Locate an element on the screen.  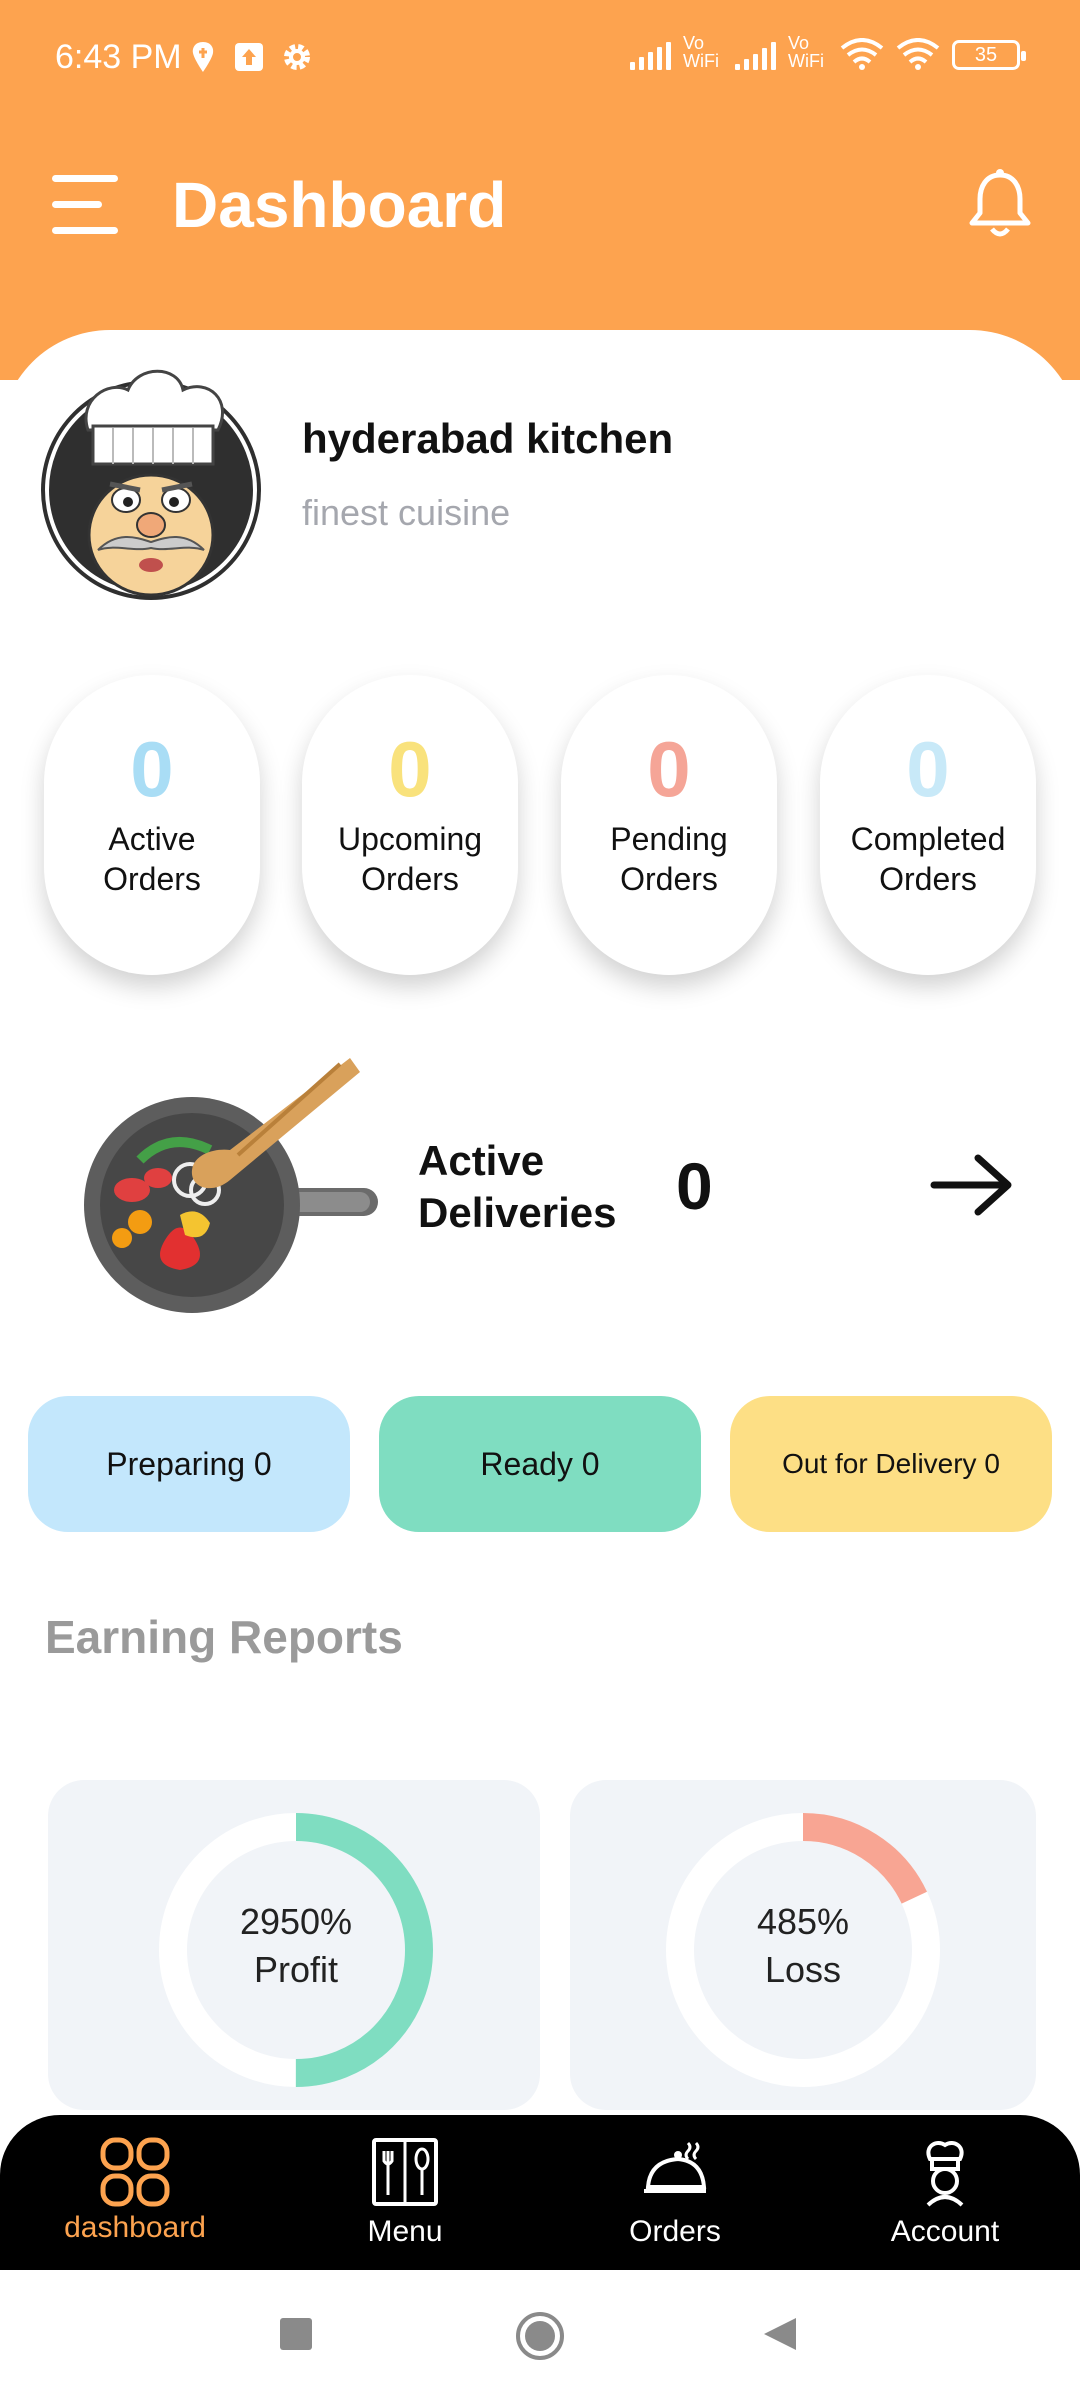
profit-value: 2950% is located at coordinates (296, 1921).